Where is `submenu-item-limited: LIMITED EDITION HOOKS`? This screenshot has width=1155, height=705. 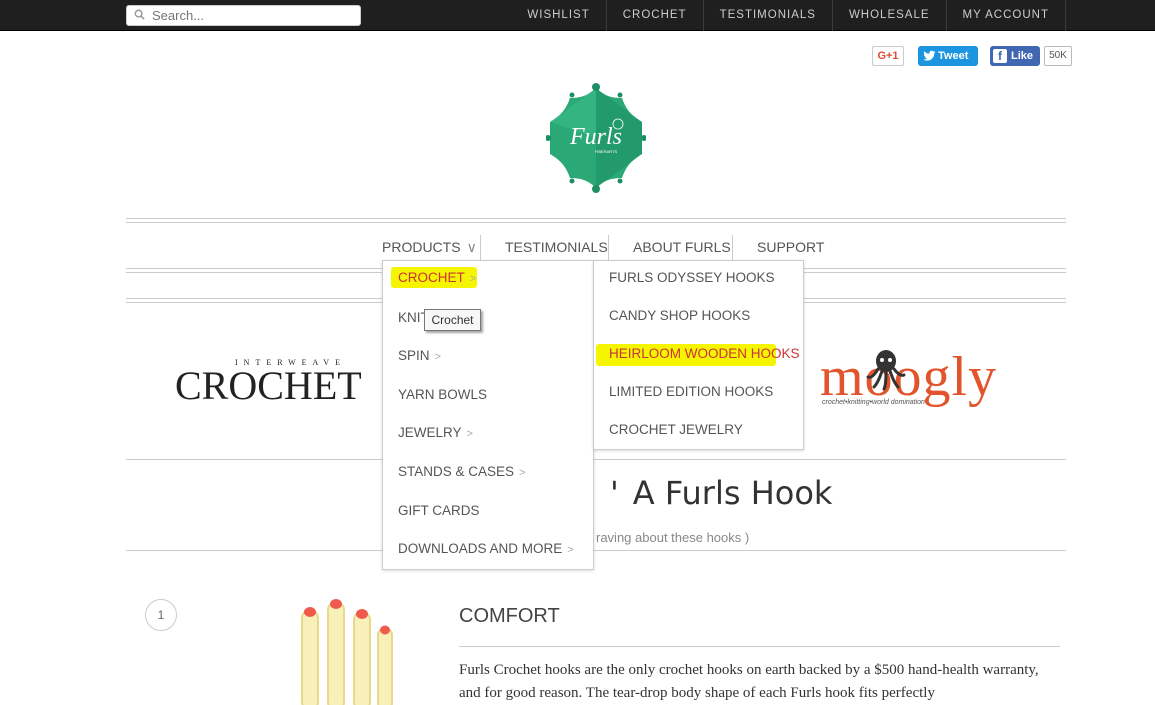
submenu-item-limited: LIMITED EDITION HOOKS is located at coordinates (691, 391).